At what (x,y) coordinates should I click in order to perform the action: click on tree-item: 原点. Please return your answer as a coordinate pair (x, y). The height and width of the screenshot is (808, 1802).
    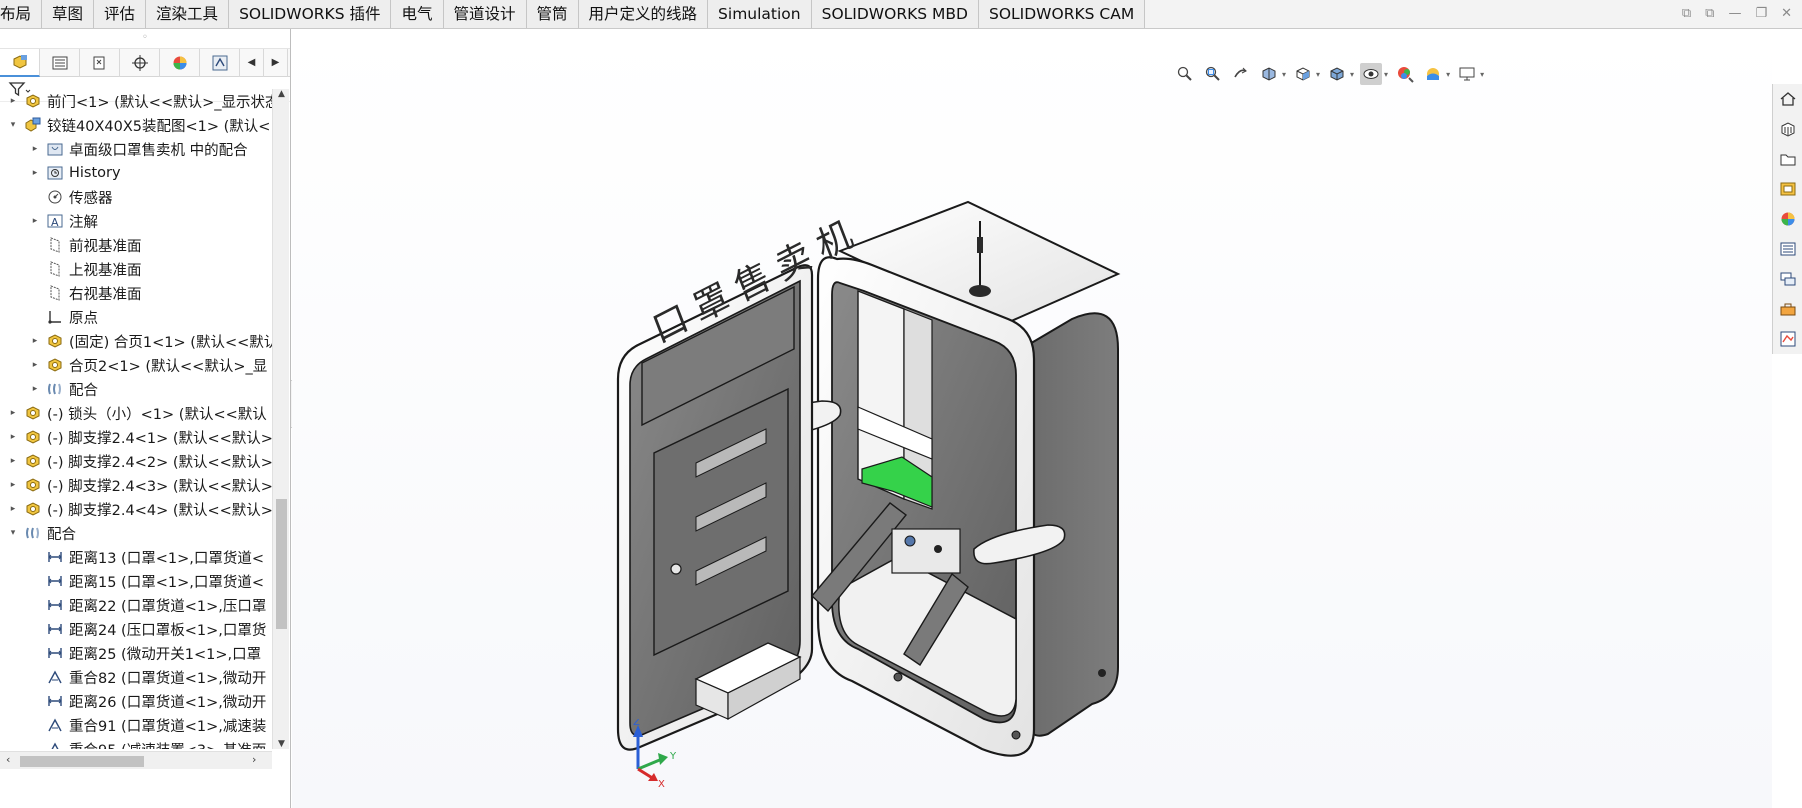
    Looking at the image, I should click on (136, 317).